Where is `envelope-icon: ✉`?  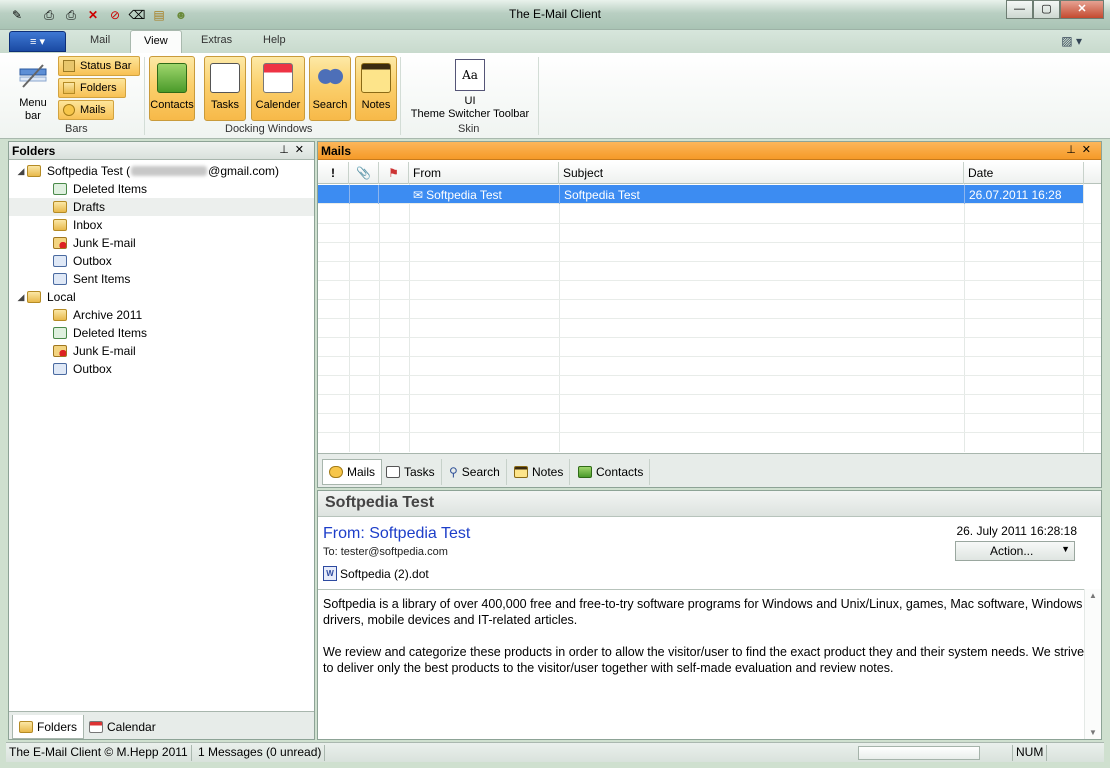 envelope-icon: ✉ is located at coordinates (418, 195).